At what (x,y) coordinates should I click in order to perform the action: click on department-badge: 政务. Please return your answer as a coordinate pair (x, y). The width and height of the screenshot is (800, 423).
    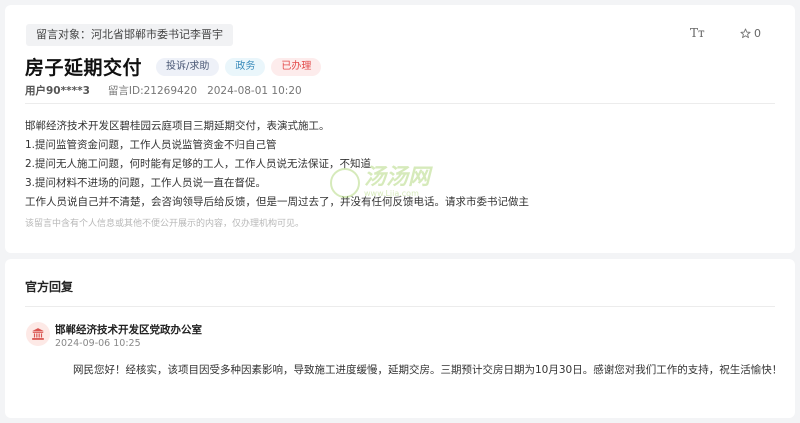
    Looking at the image, I should click on (245, 66).